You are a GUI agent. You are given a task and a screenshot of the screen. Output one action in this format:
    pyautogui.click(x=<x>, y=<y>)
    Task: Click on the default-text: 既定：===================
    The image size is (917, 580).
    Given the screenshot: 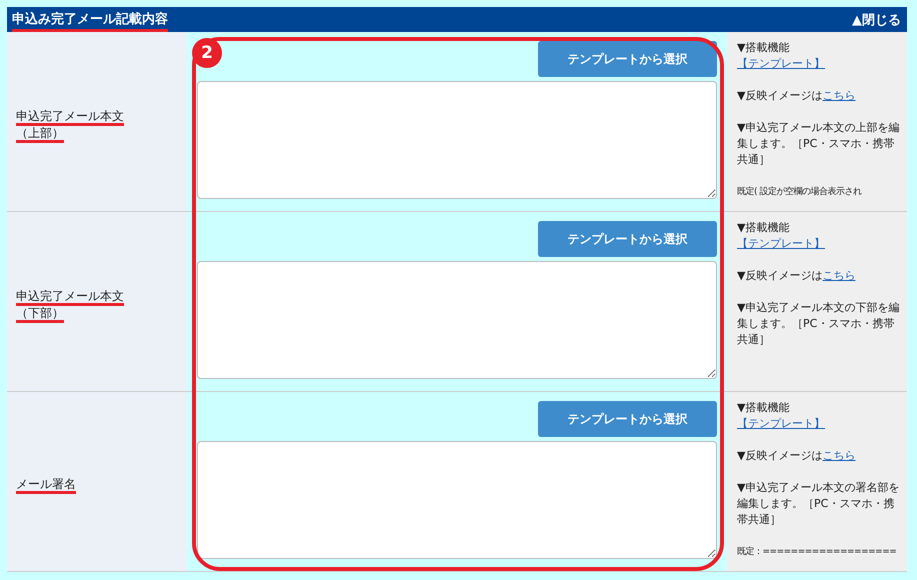 What is the action you would take?
    pyautogui.click(x=817, y=552)
    